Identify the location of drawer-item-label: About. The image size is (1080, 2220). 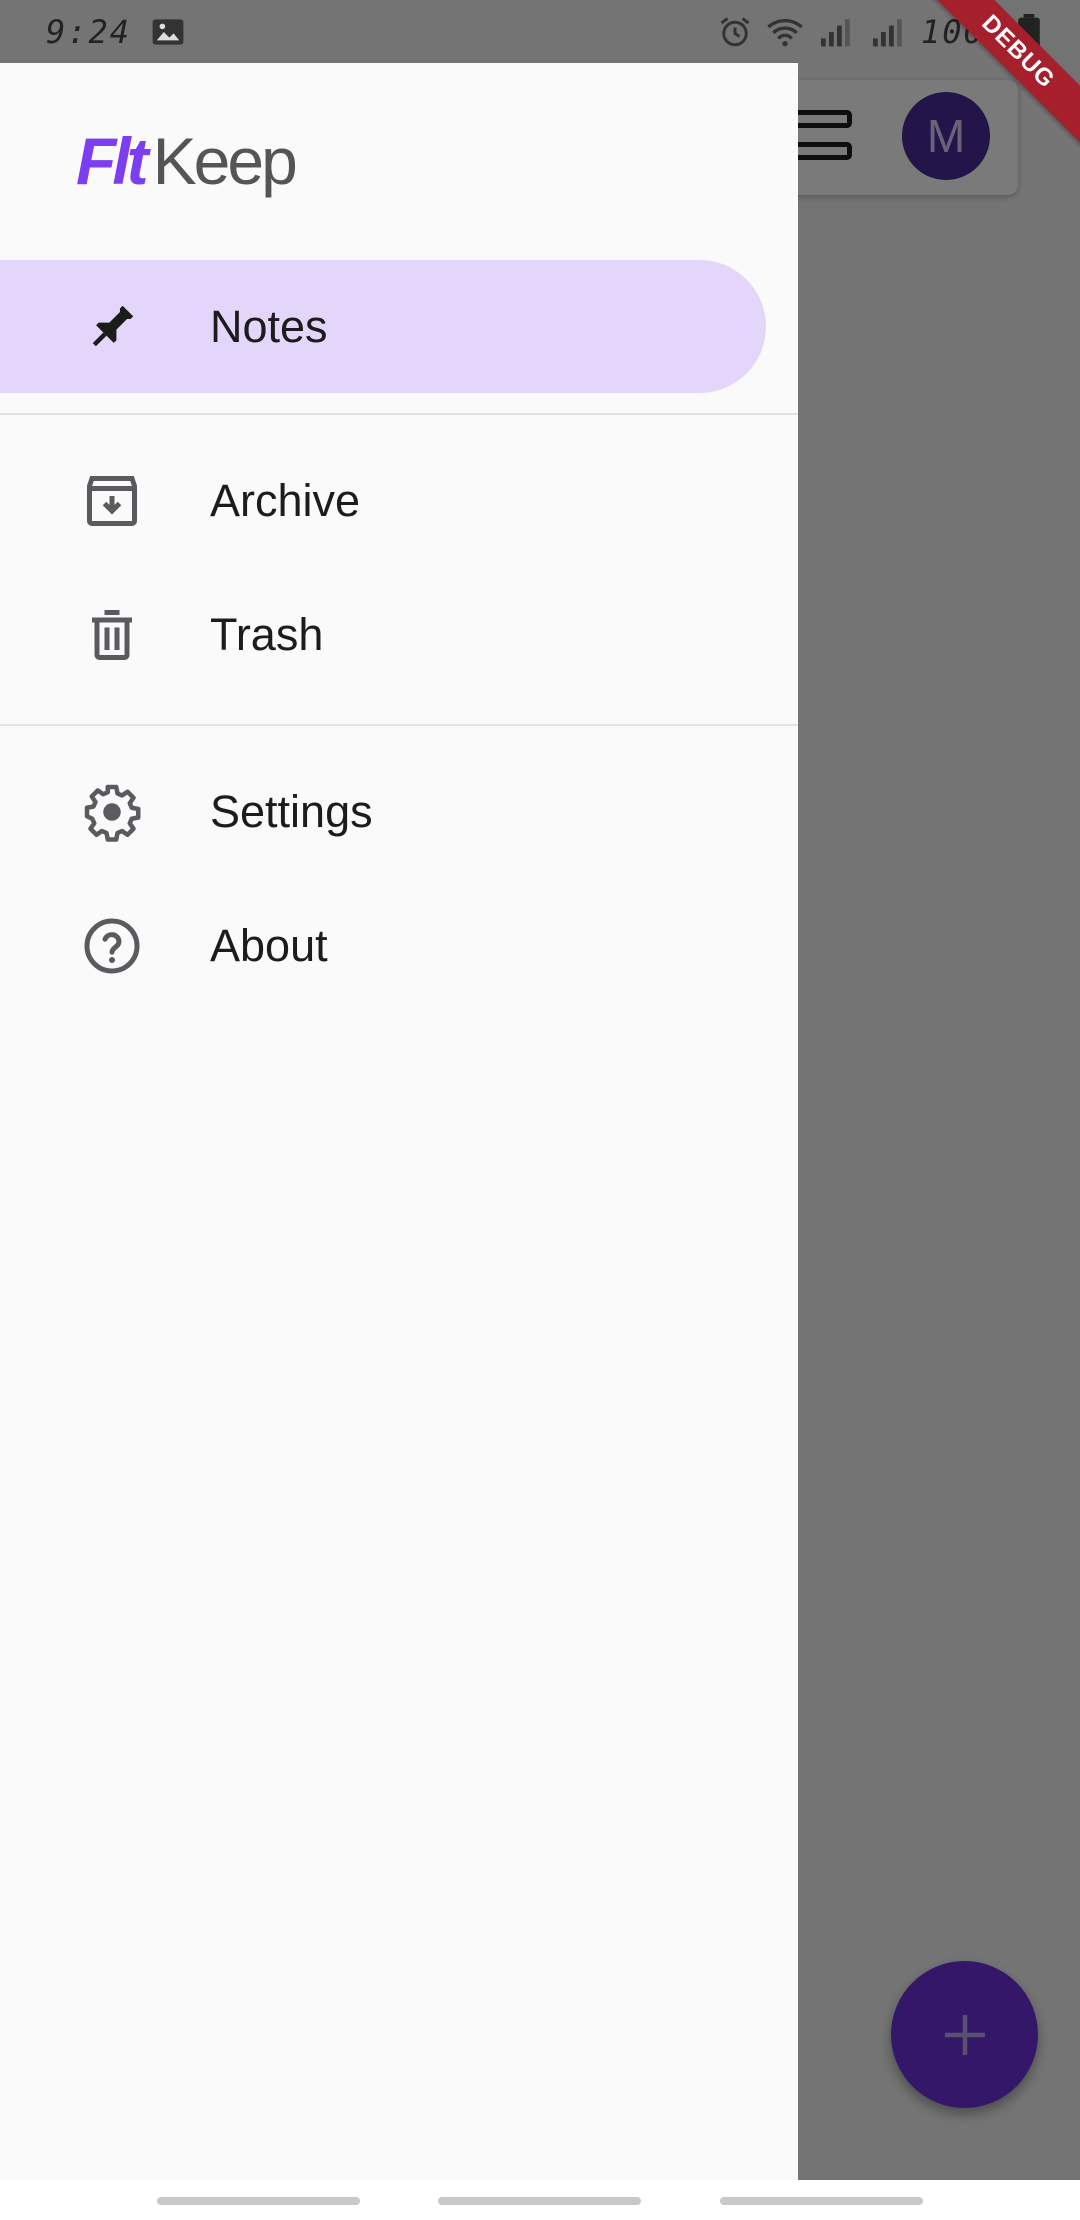
(269, 945).